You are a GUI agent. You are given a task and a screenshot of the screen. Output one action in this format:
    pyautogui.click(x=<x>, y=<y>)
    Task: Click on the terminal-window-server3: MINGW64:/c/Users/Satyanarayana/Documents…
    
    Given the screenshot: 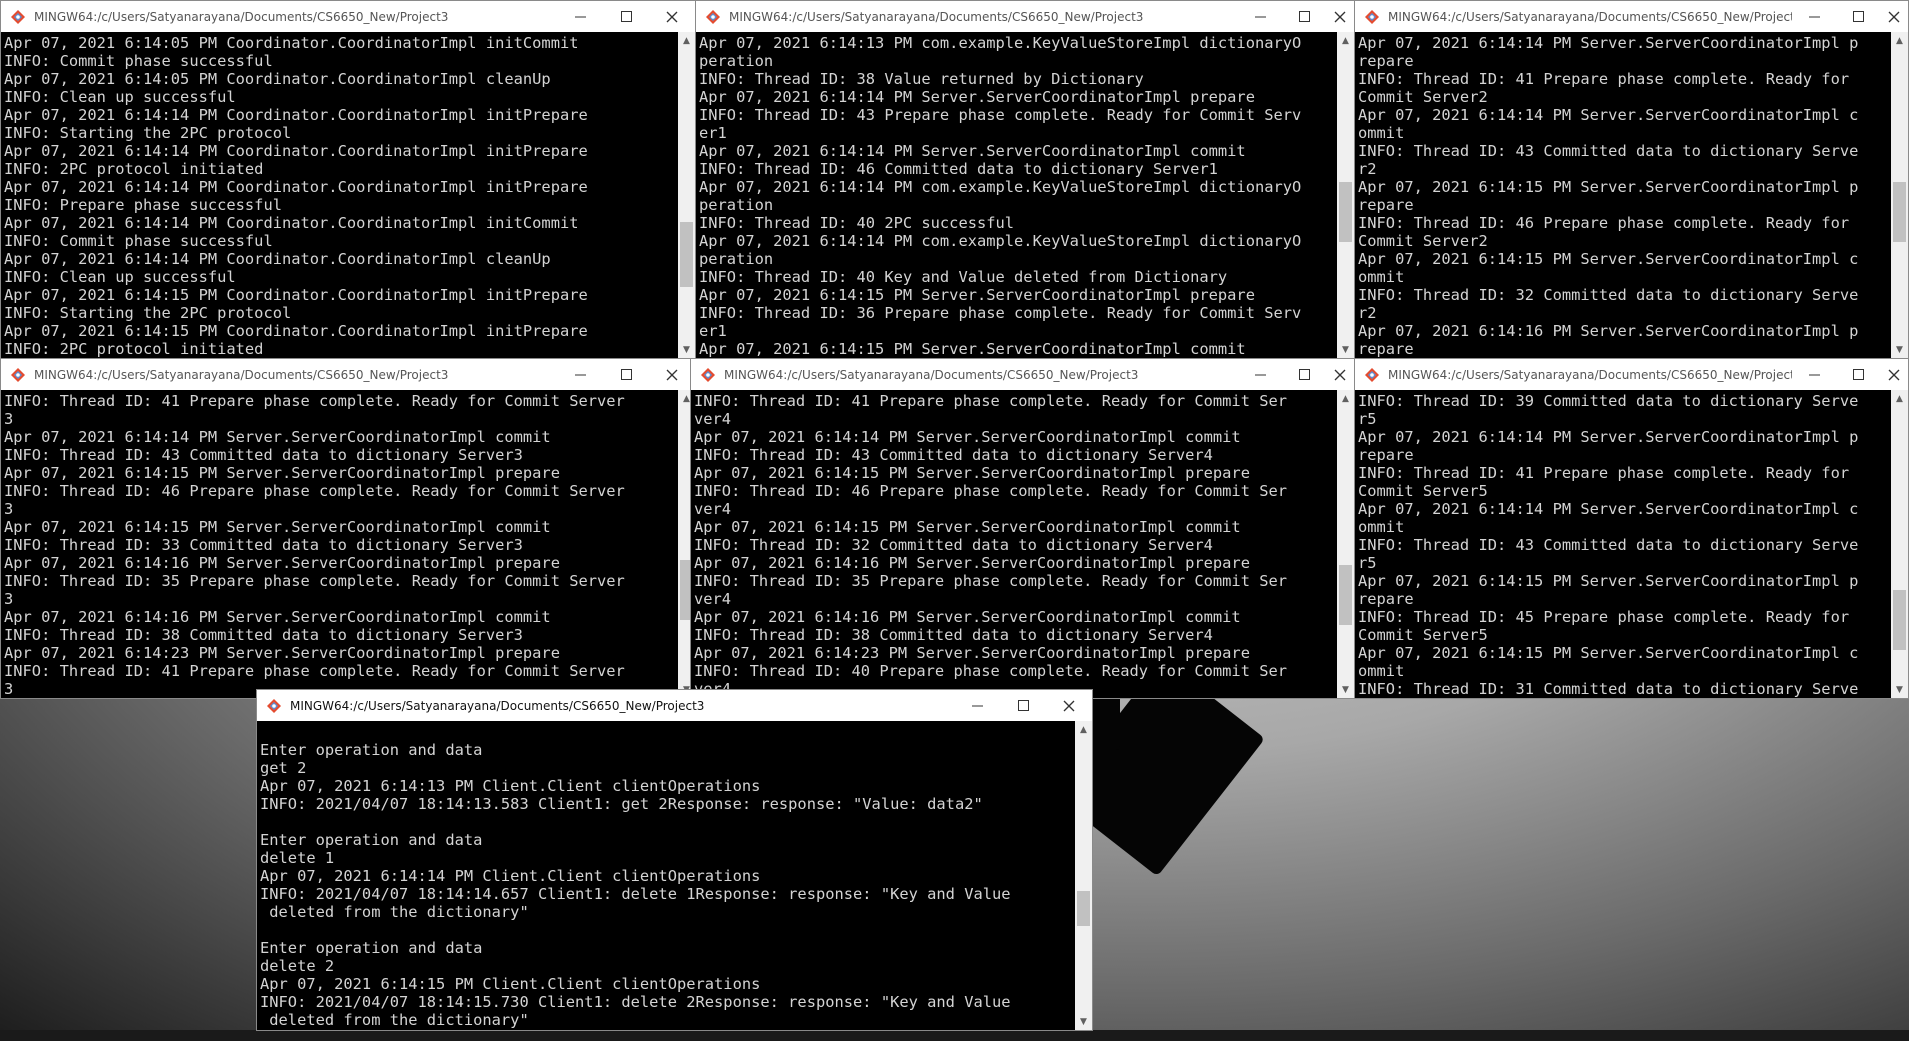 What is the action you would take?
    pyautogui.click(x=348, y=528)
    